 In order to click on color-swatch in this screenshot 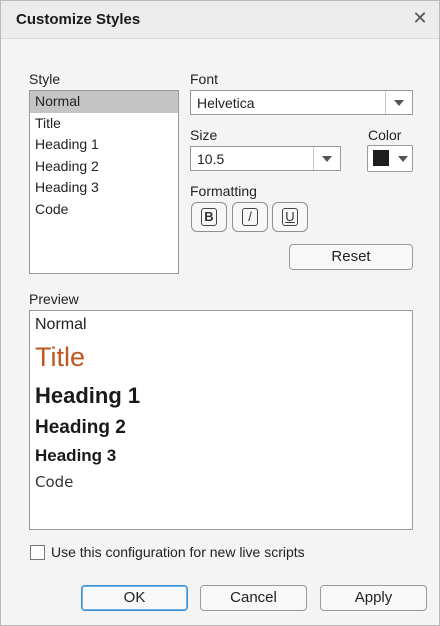, I will do `click(381, 158)`.